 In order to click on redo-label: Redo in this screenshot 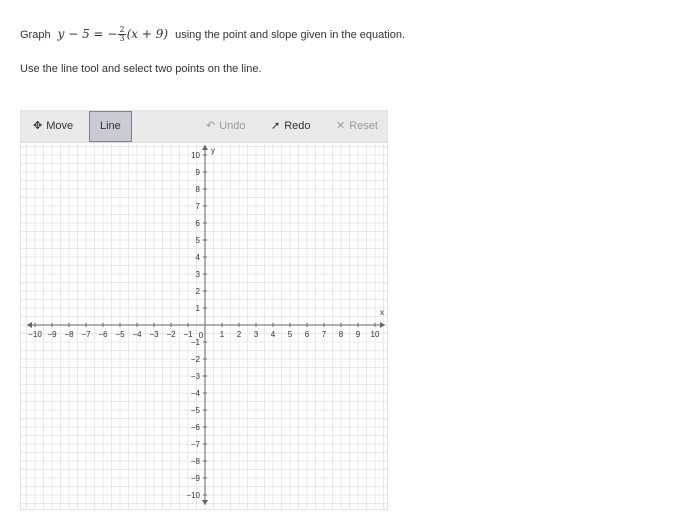, I will do `click(297, 126)`.